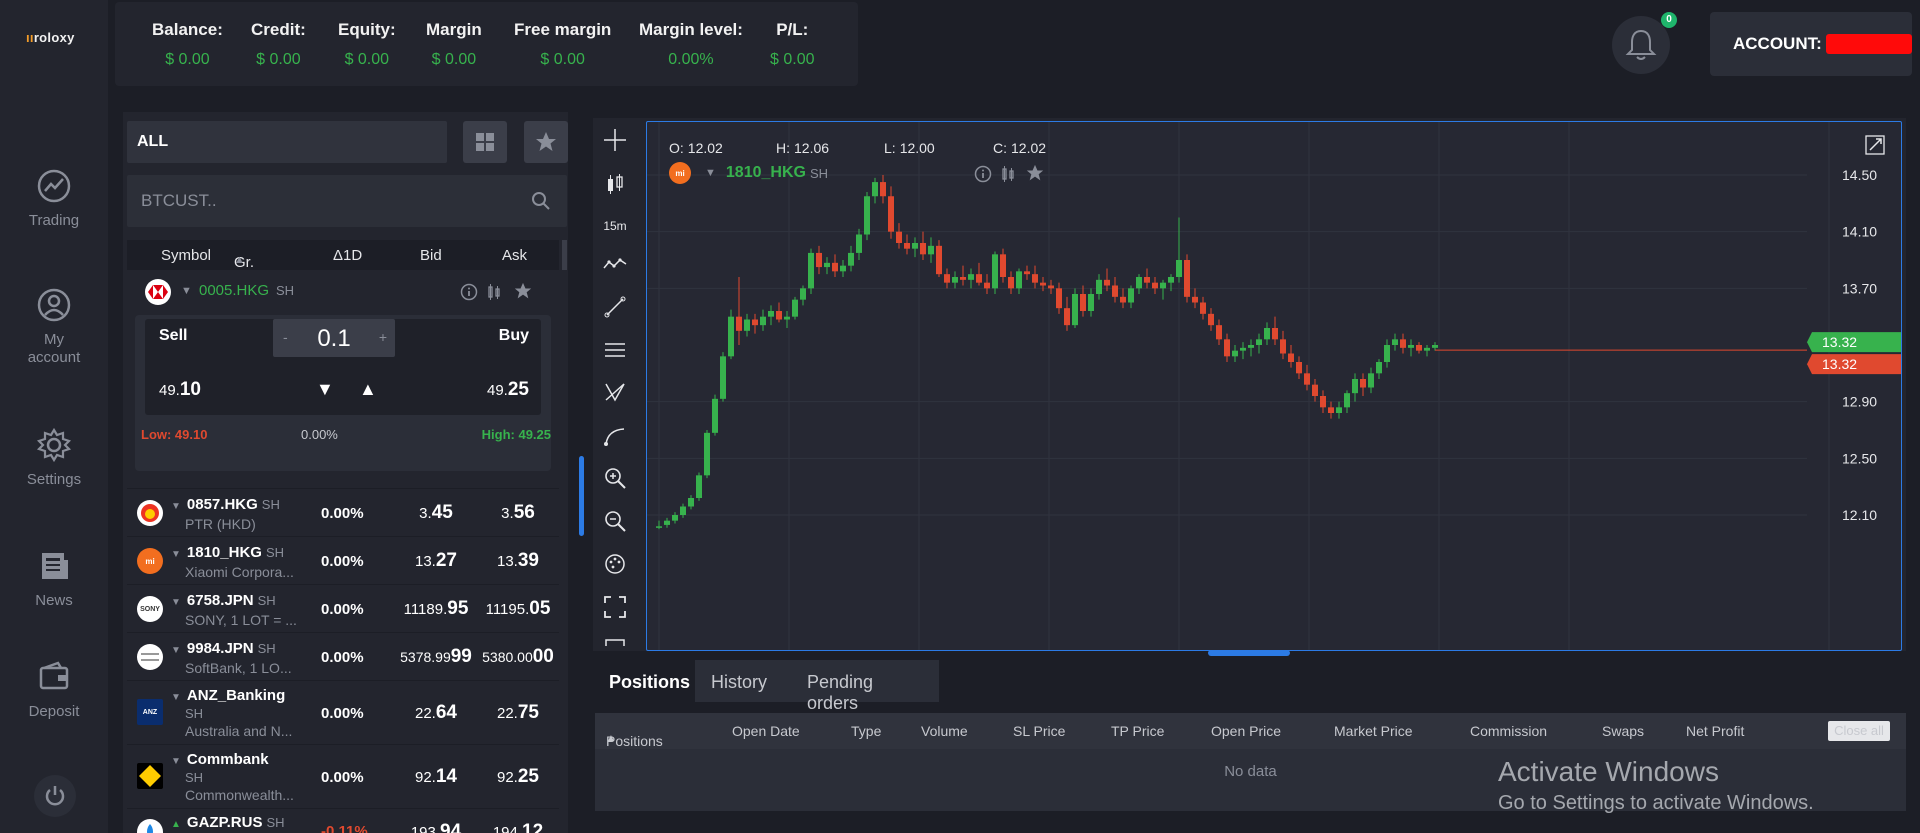 Image resolution: width=1920 pixels, height=833 pixels. I want to click on row-bid: 13.27, so click(436, 561).